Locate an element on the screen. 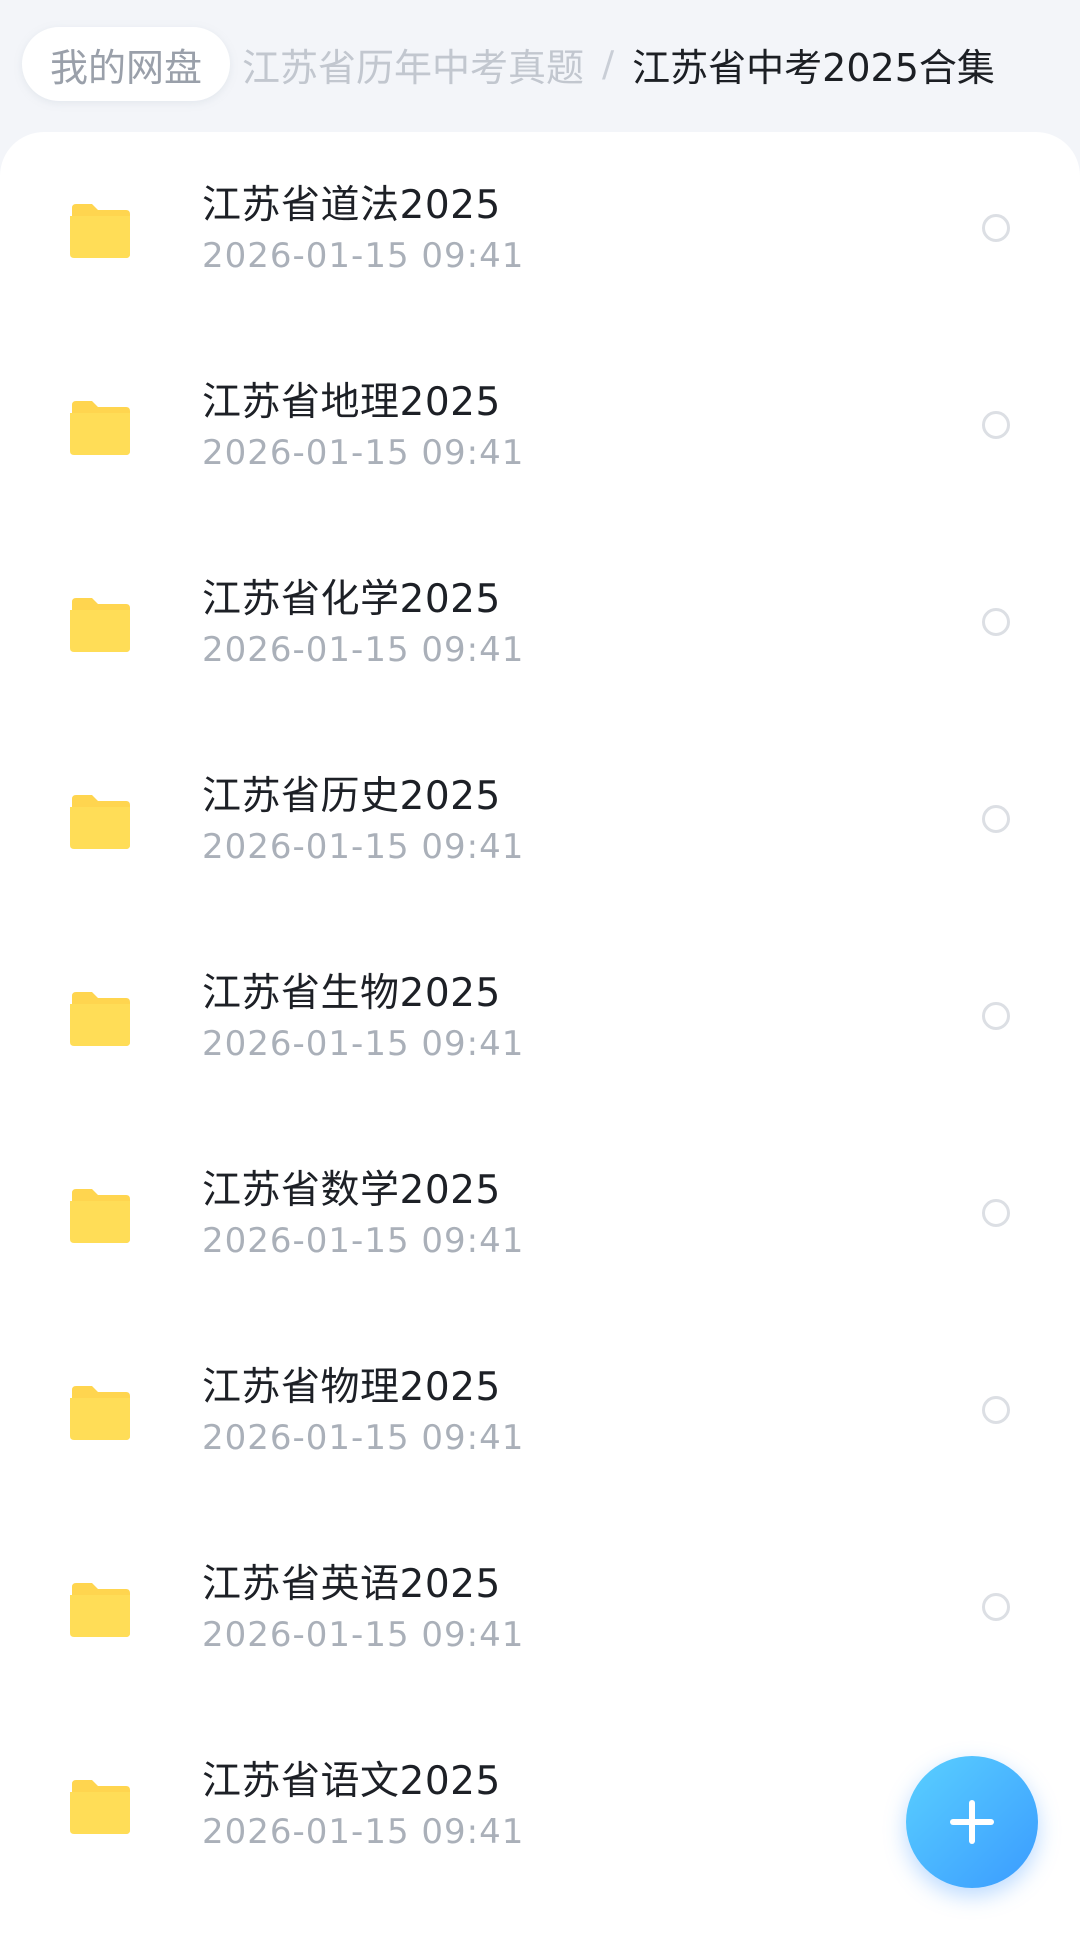  file-row: 江苏省化学2025 2026-01-15 09:41 is located at coordinates (540, 624).